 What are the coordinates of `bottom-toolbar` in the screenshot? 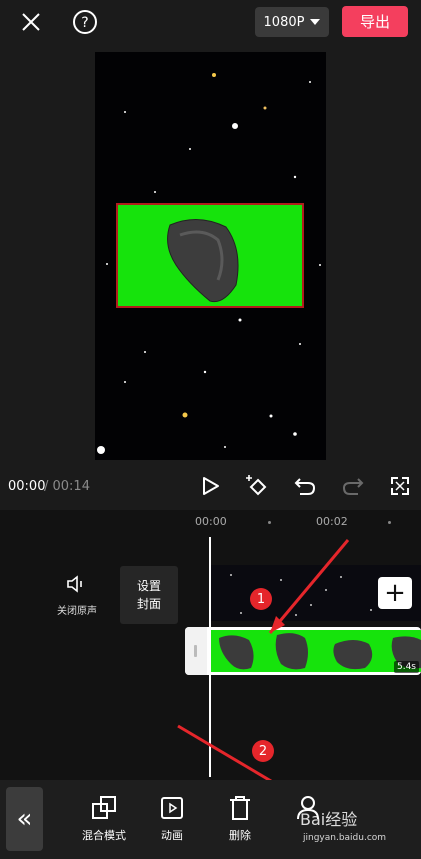 It's located at (210, 819).